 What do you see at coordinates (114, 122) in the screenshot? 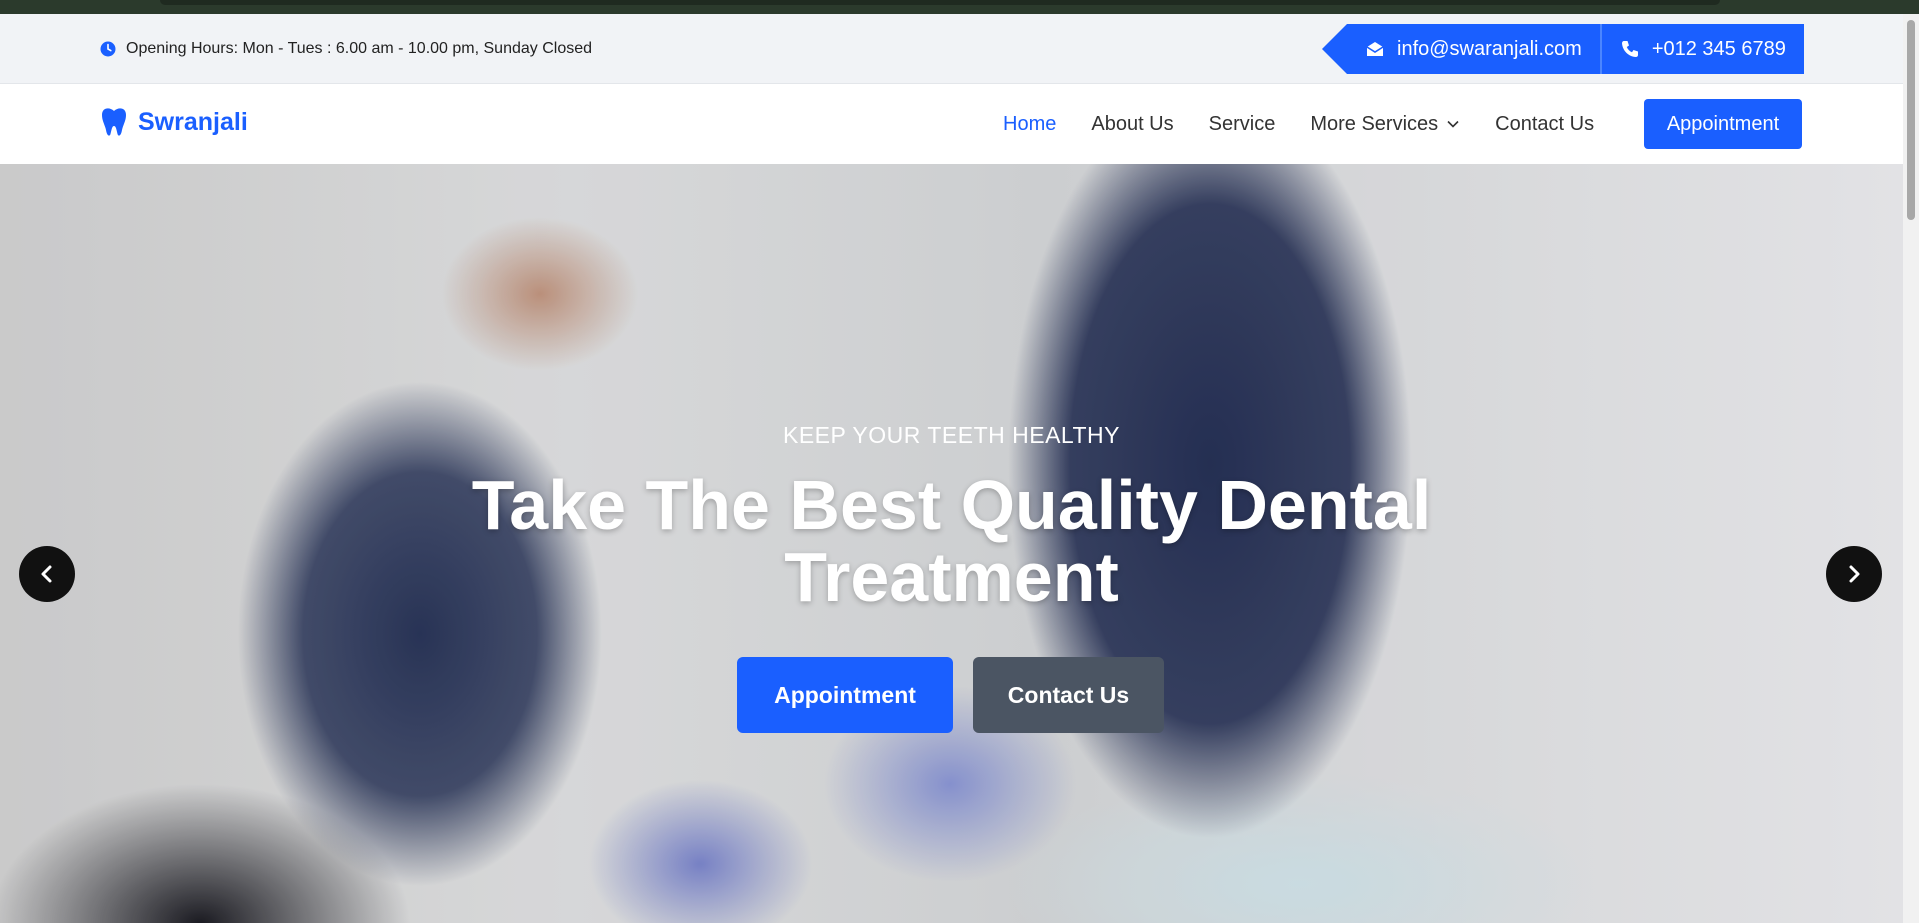
I see `tooth-icon` at bounding box center [114, 122].